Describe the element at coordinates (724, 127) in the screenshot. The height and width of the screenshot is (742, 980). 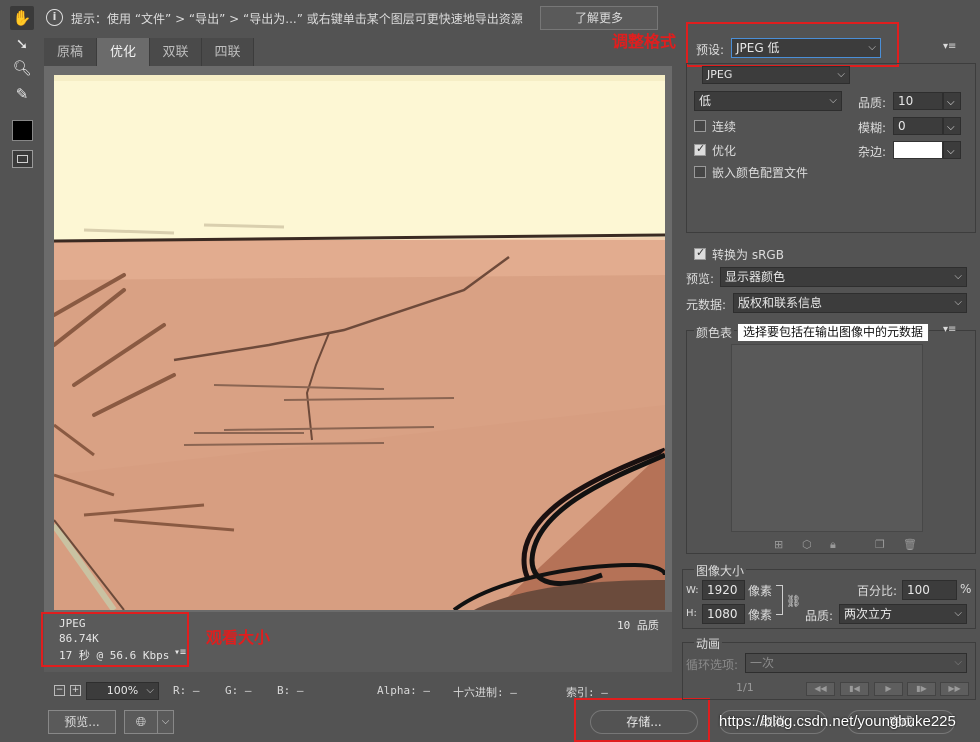
I see `progressive-label: 连续` at that location.